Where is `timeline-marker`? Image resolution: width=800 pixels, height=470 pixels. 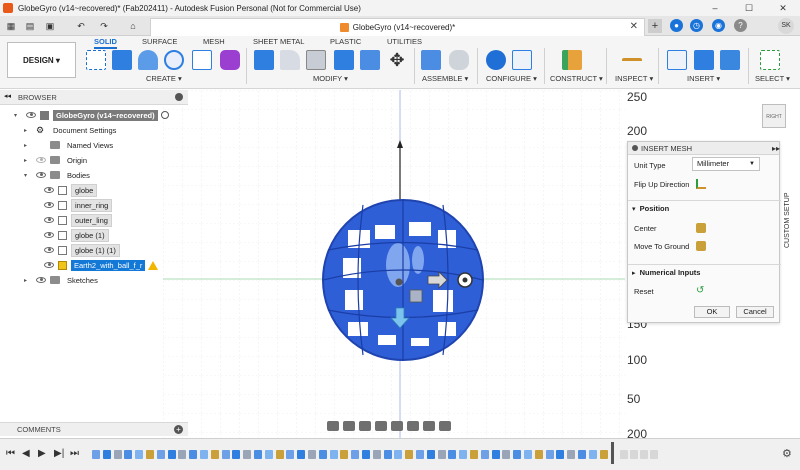 timeline-marker is located at coordinates (612, 453).